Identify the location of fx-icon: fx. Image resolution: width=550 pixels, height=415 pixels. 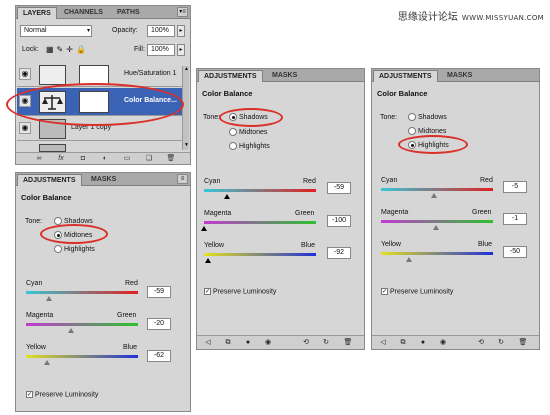
(61, 158).